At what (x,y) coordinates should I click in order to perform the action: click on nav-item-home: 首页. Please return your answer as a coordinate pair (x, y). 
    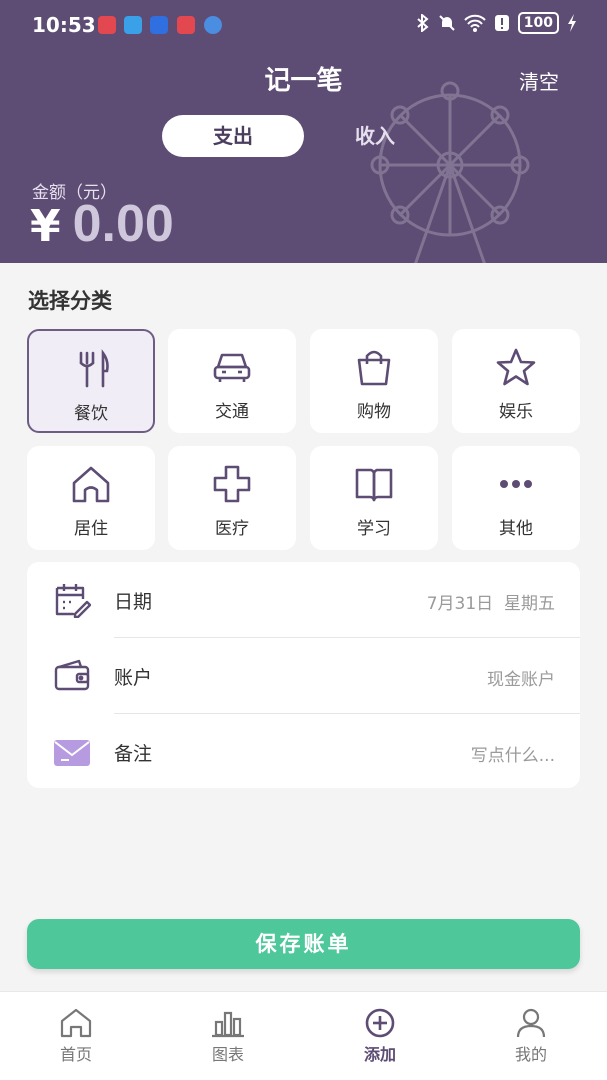
    Looking at the image, I should click on (76, 1036).